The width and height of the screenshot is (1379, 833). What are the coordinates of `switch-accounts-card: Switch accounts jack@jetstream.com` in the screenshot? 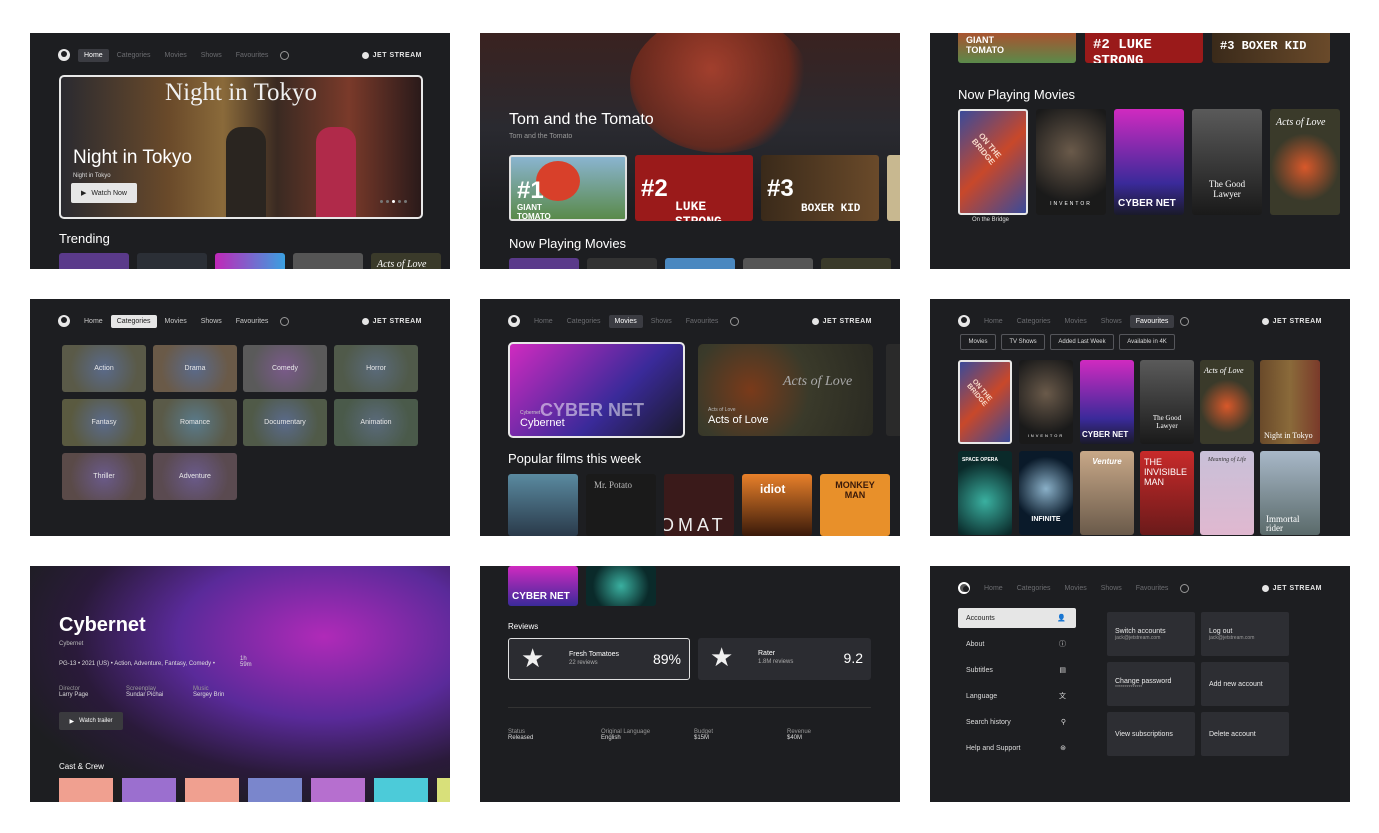 It's located at (1151, 634).